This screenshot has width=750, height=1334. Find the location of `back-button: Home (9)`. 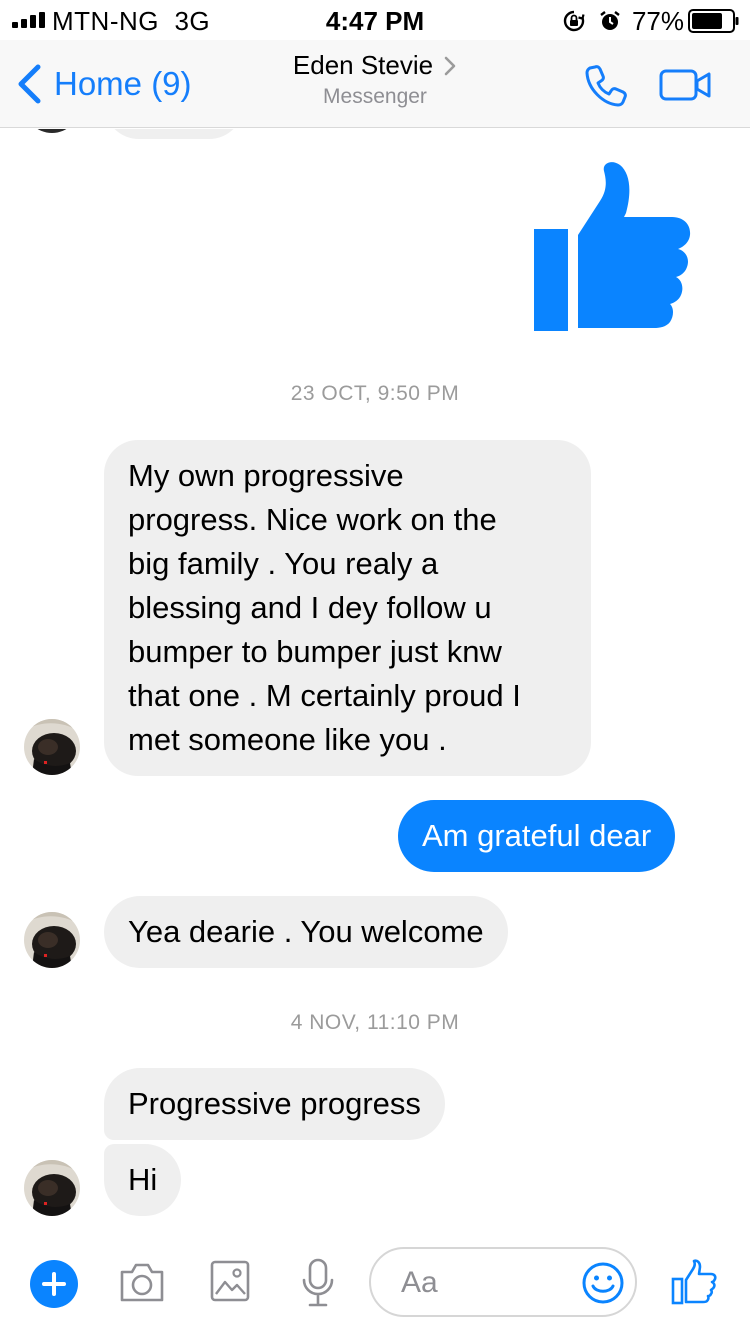

back-button: Home (9) is located at coordinates (114, 83).